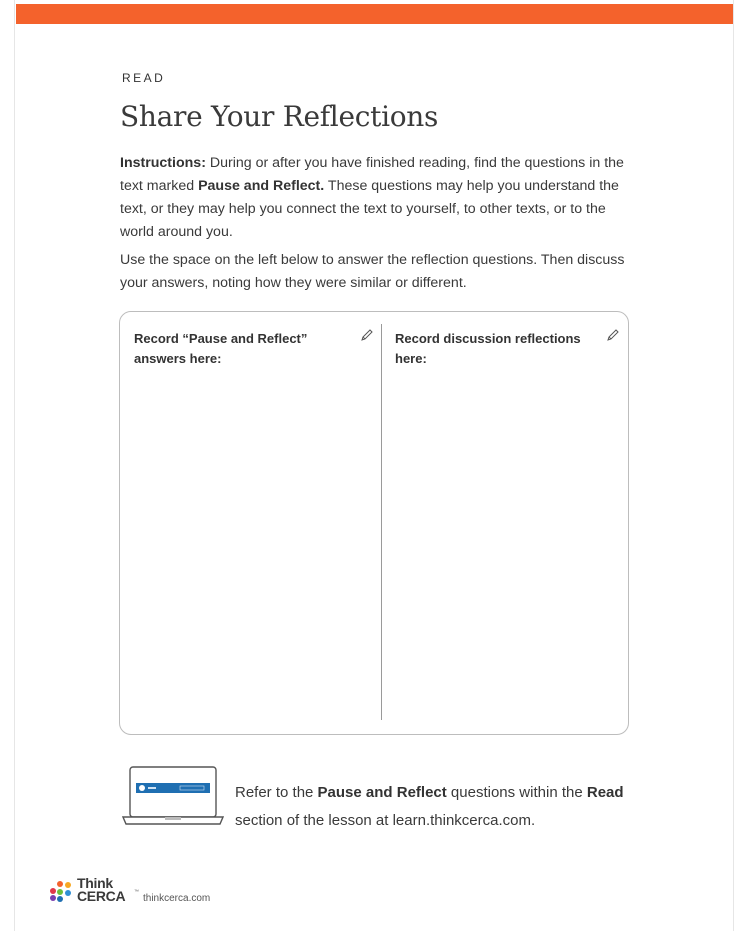  Describe the element at coordinates (381, 522) in the screenshot. I see `column-divider` at that location.